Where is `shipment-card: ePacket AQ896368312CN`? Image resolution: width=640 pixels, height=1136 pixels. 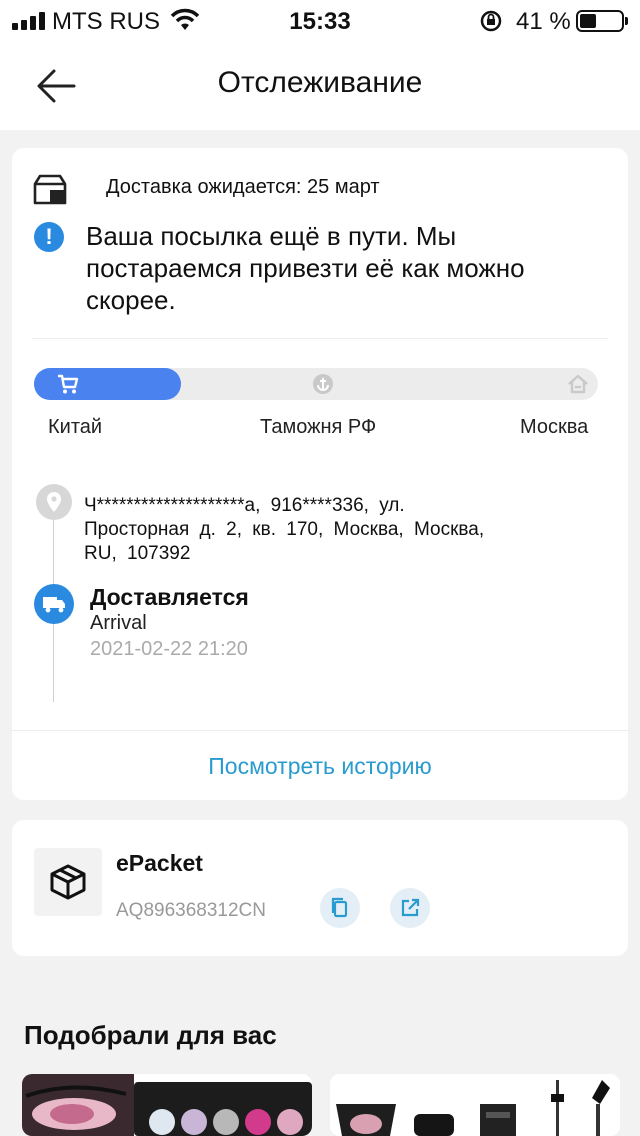
shipment-card: ePacket AQ896368312CN is located at coordinates (320, 888).